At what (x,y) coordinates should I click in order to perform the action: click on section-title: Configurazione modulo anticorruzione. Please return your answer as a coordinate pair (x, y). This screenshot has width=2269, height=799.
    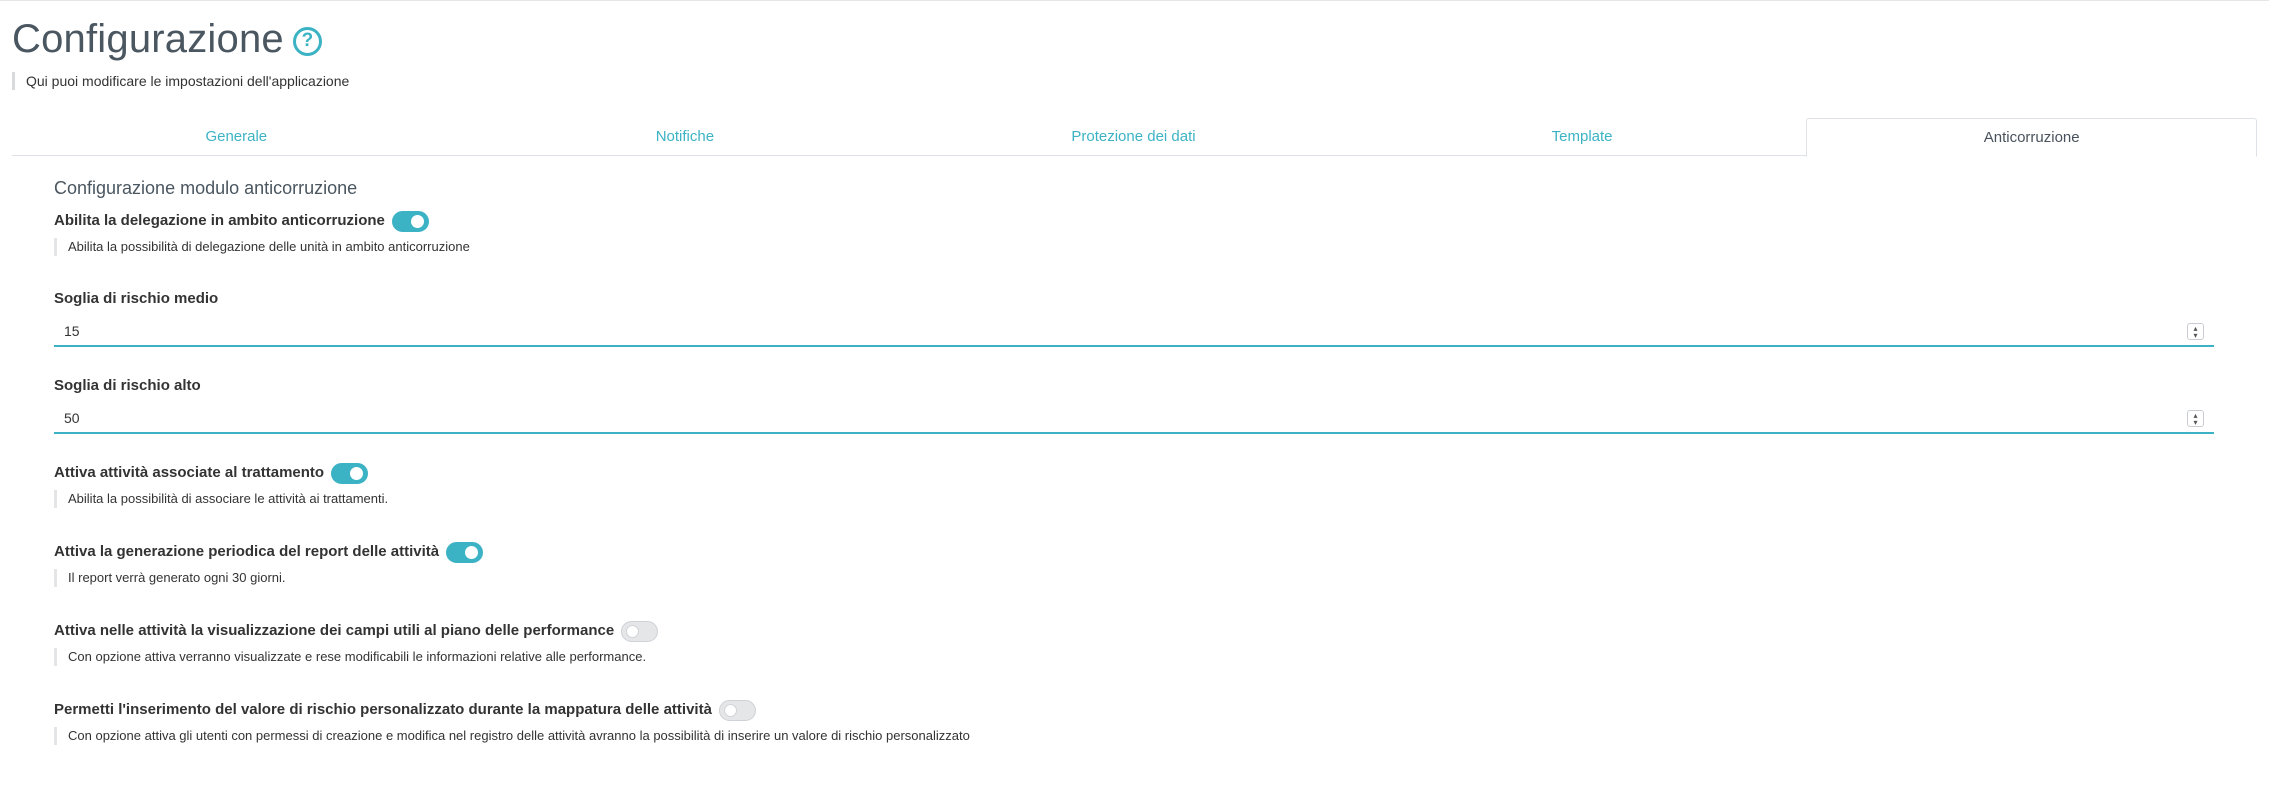
    Looking at the image, I should click on (206, 188).